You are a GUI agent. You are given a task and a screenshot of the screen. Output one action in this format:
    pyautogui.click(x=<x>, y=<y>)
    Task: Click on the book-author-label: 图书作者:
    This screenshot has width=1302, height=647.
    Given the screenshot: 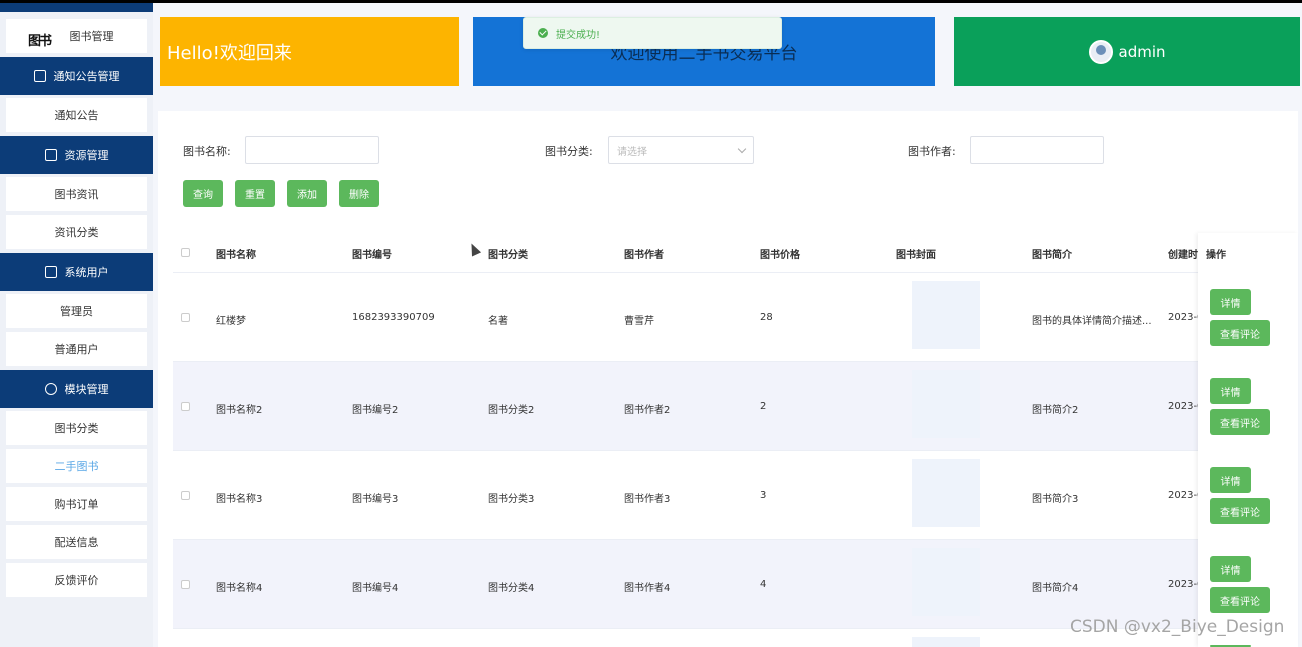 What is the action you would take?
    pyautogui.click(x=932, y=151)
    